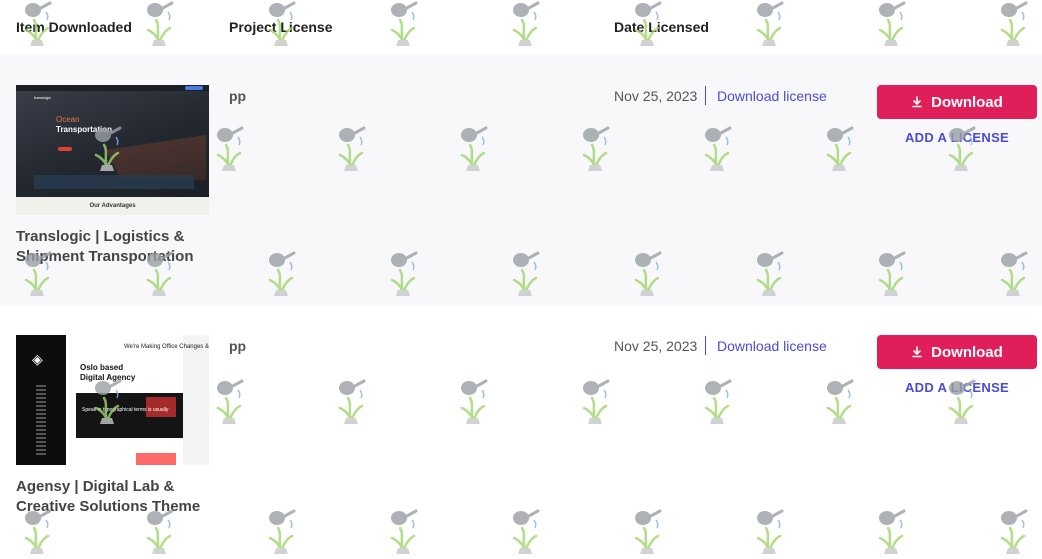  Describe the element at coordinates (84, 129) in the screenshot. I see `thumbnail-heading: Transportation` at that location.